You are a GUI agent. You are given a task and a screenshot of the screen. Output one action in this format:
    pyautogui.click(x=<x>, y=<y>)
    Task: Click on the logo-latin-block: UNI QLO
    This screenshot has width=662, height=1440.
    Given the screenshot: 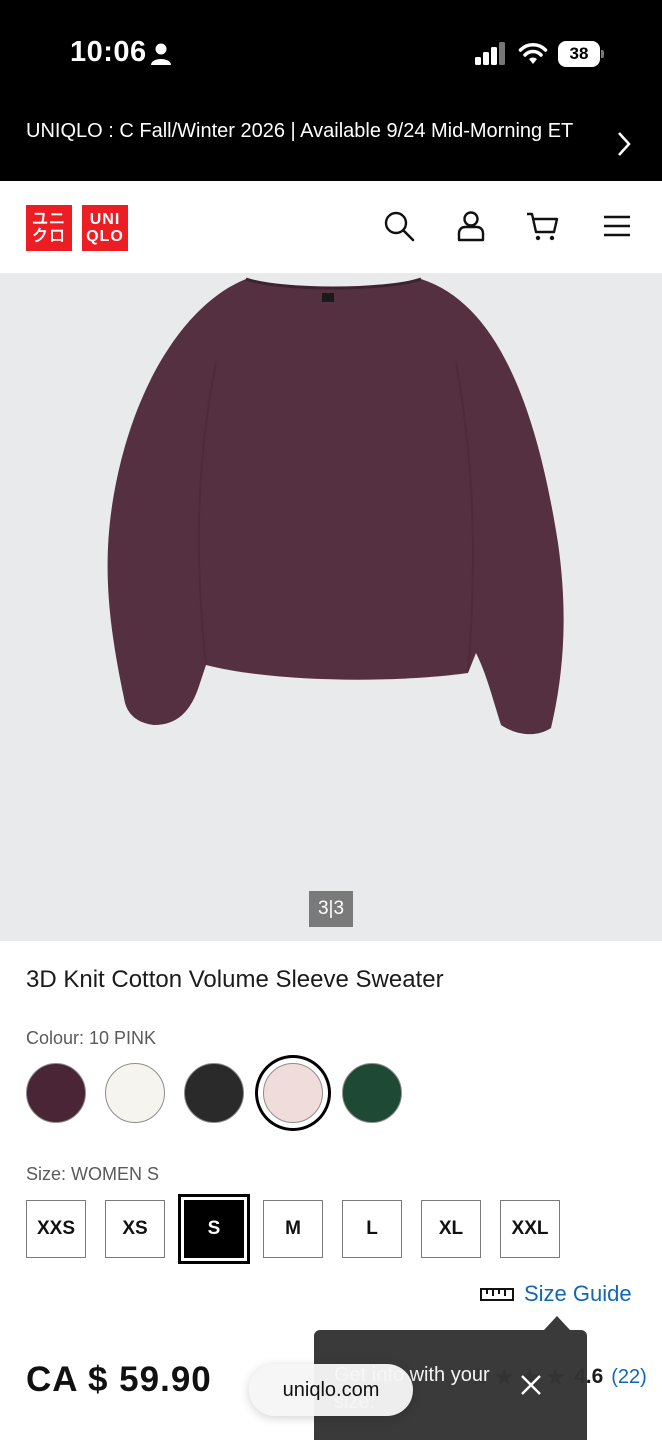 What is the action you would take?
    pyautogui.click(x=105, y=228)
    